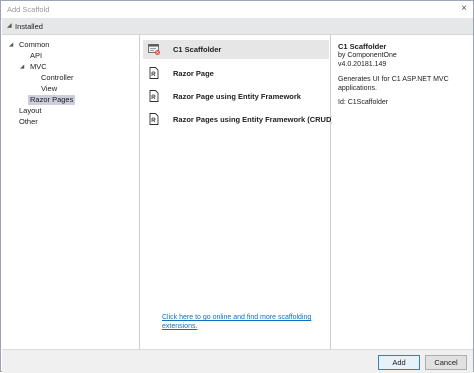 This screenshot has height=373, width=474. Describe the element at coordinates (29, 26) in the screenshot. I see `installed-label: Installed` at that location.